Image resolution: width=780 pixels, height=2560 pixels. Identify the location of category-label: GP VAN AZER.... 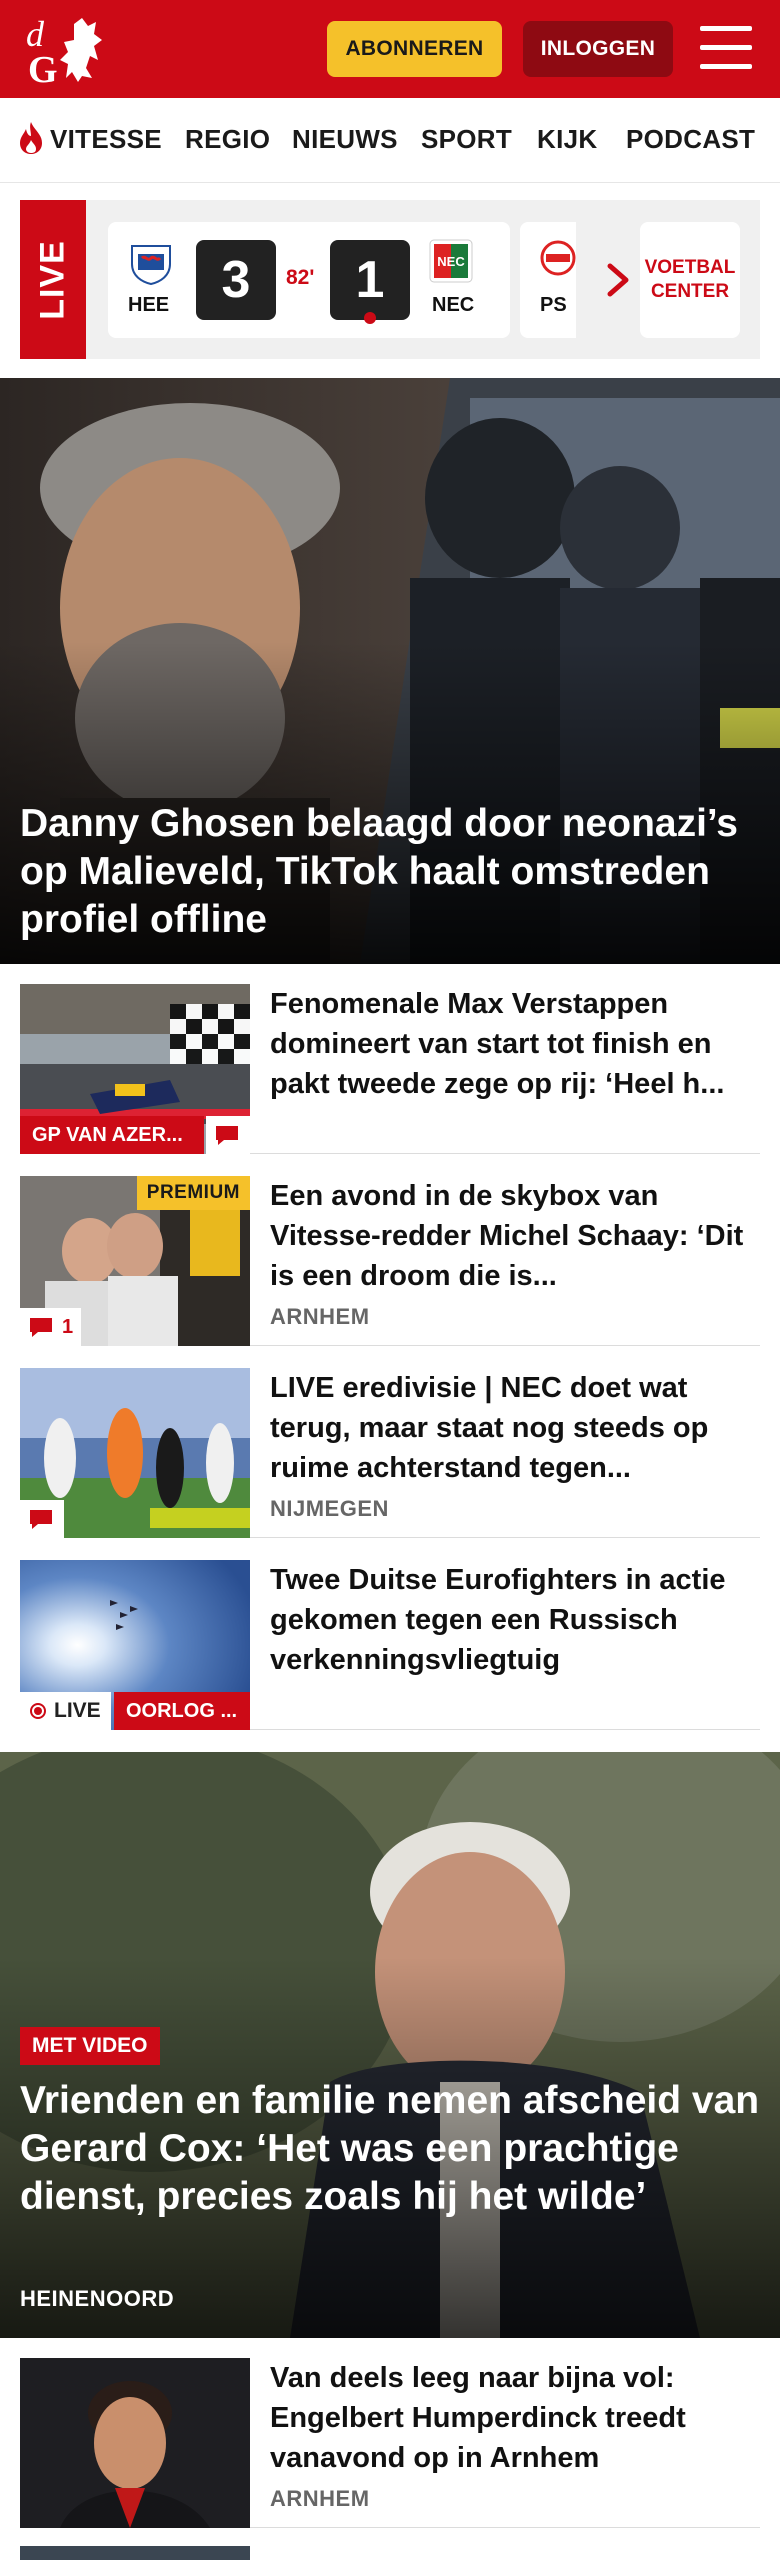
(112, 1135).